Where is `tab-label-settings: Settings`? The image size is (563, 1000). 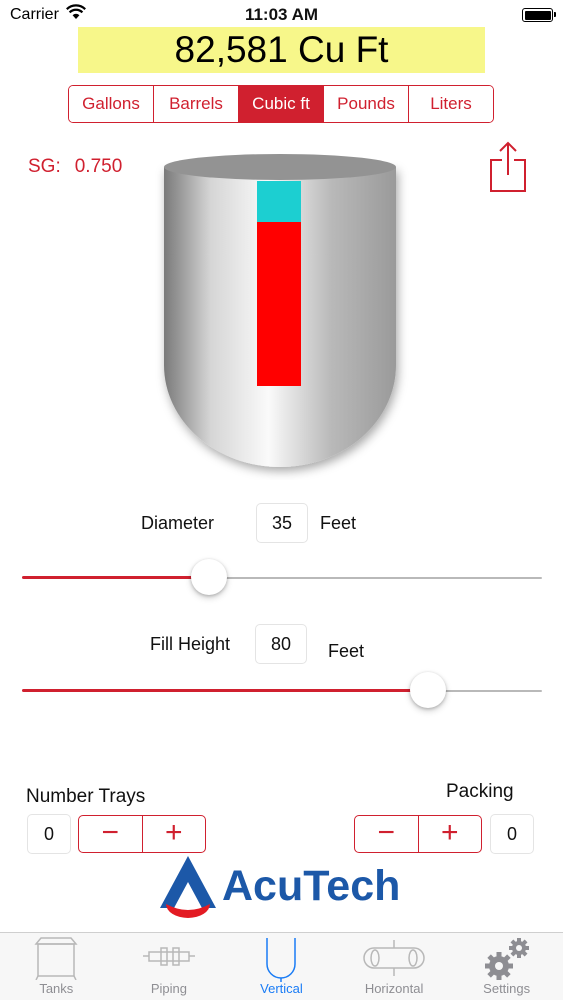
tab-label-settings: Settings is located at coordinates (507, 988).